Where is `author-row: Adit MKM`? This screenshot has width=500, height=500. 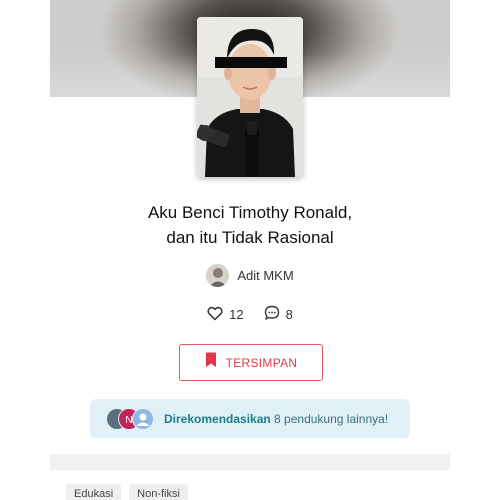
author-row: Adit MKM is located at coordinates (250, 275).